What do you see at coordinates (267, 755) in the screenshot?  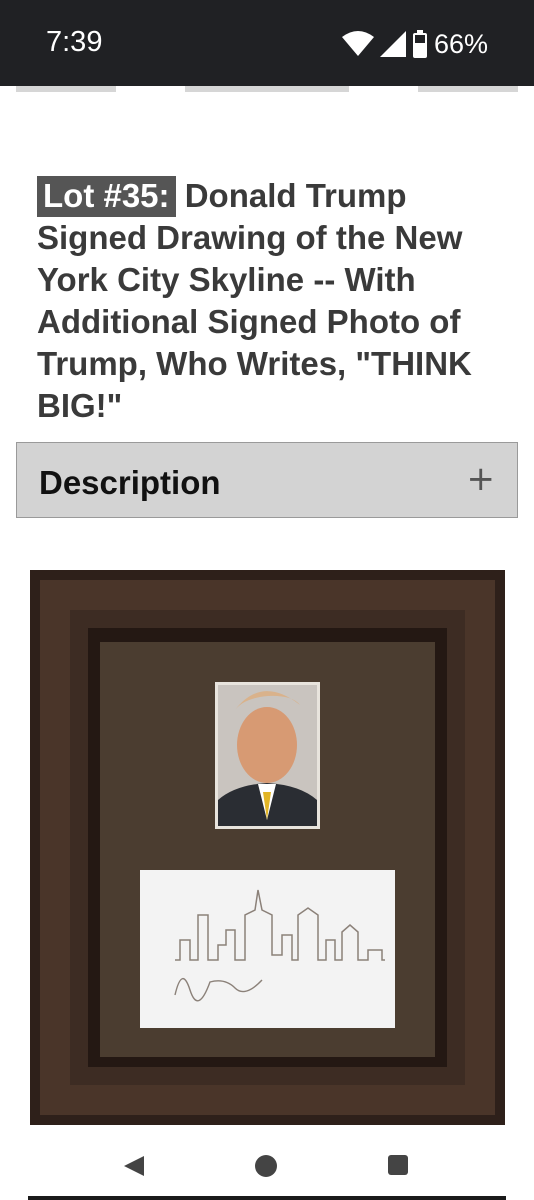 I see `signed-photo` at bounding box center [267, 755].